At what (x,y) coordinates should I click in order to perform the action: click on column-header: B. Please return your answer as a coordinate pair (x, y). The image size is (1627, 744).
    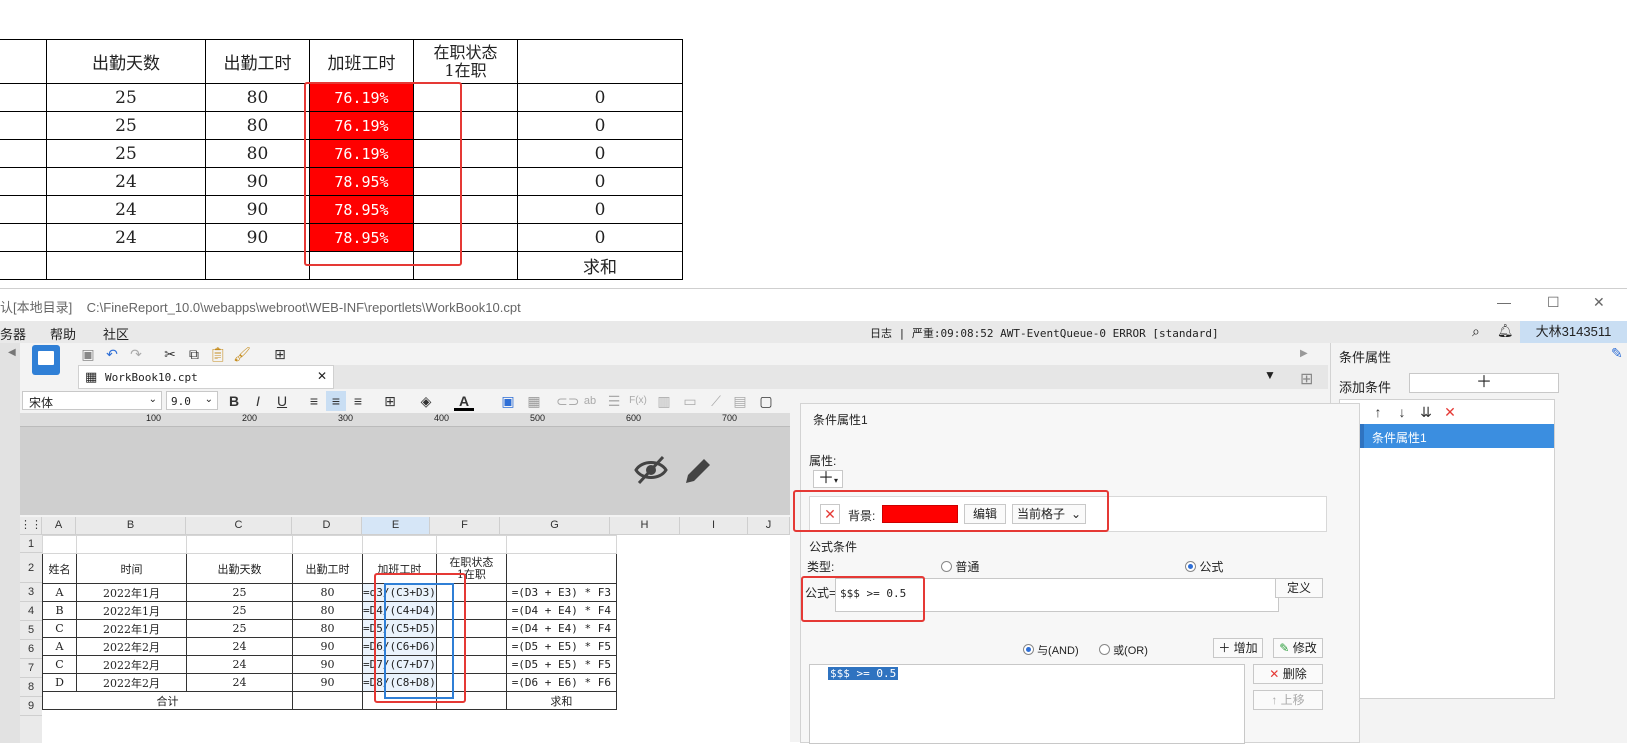
    Looking at the image, I should click on (131, 526).